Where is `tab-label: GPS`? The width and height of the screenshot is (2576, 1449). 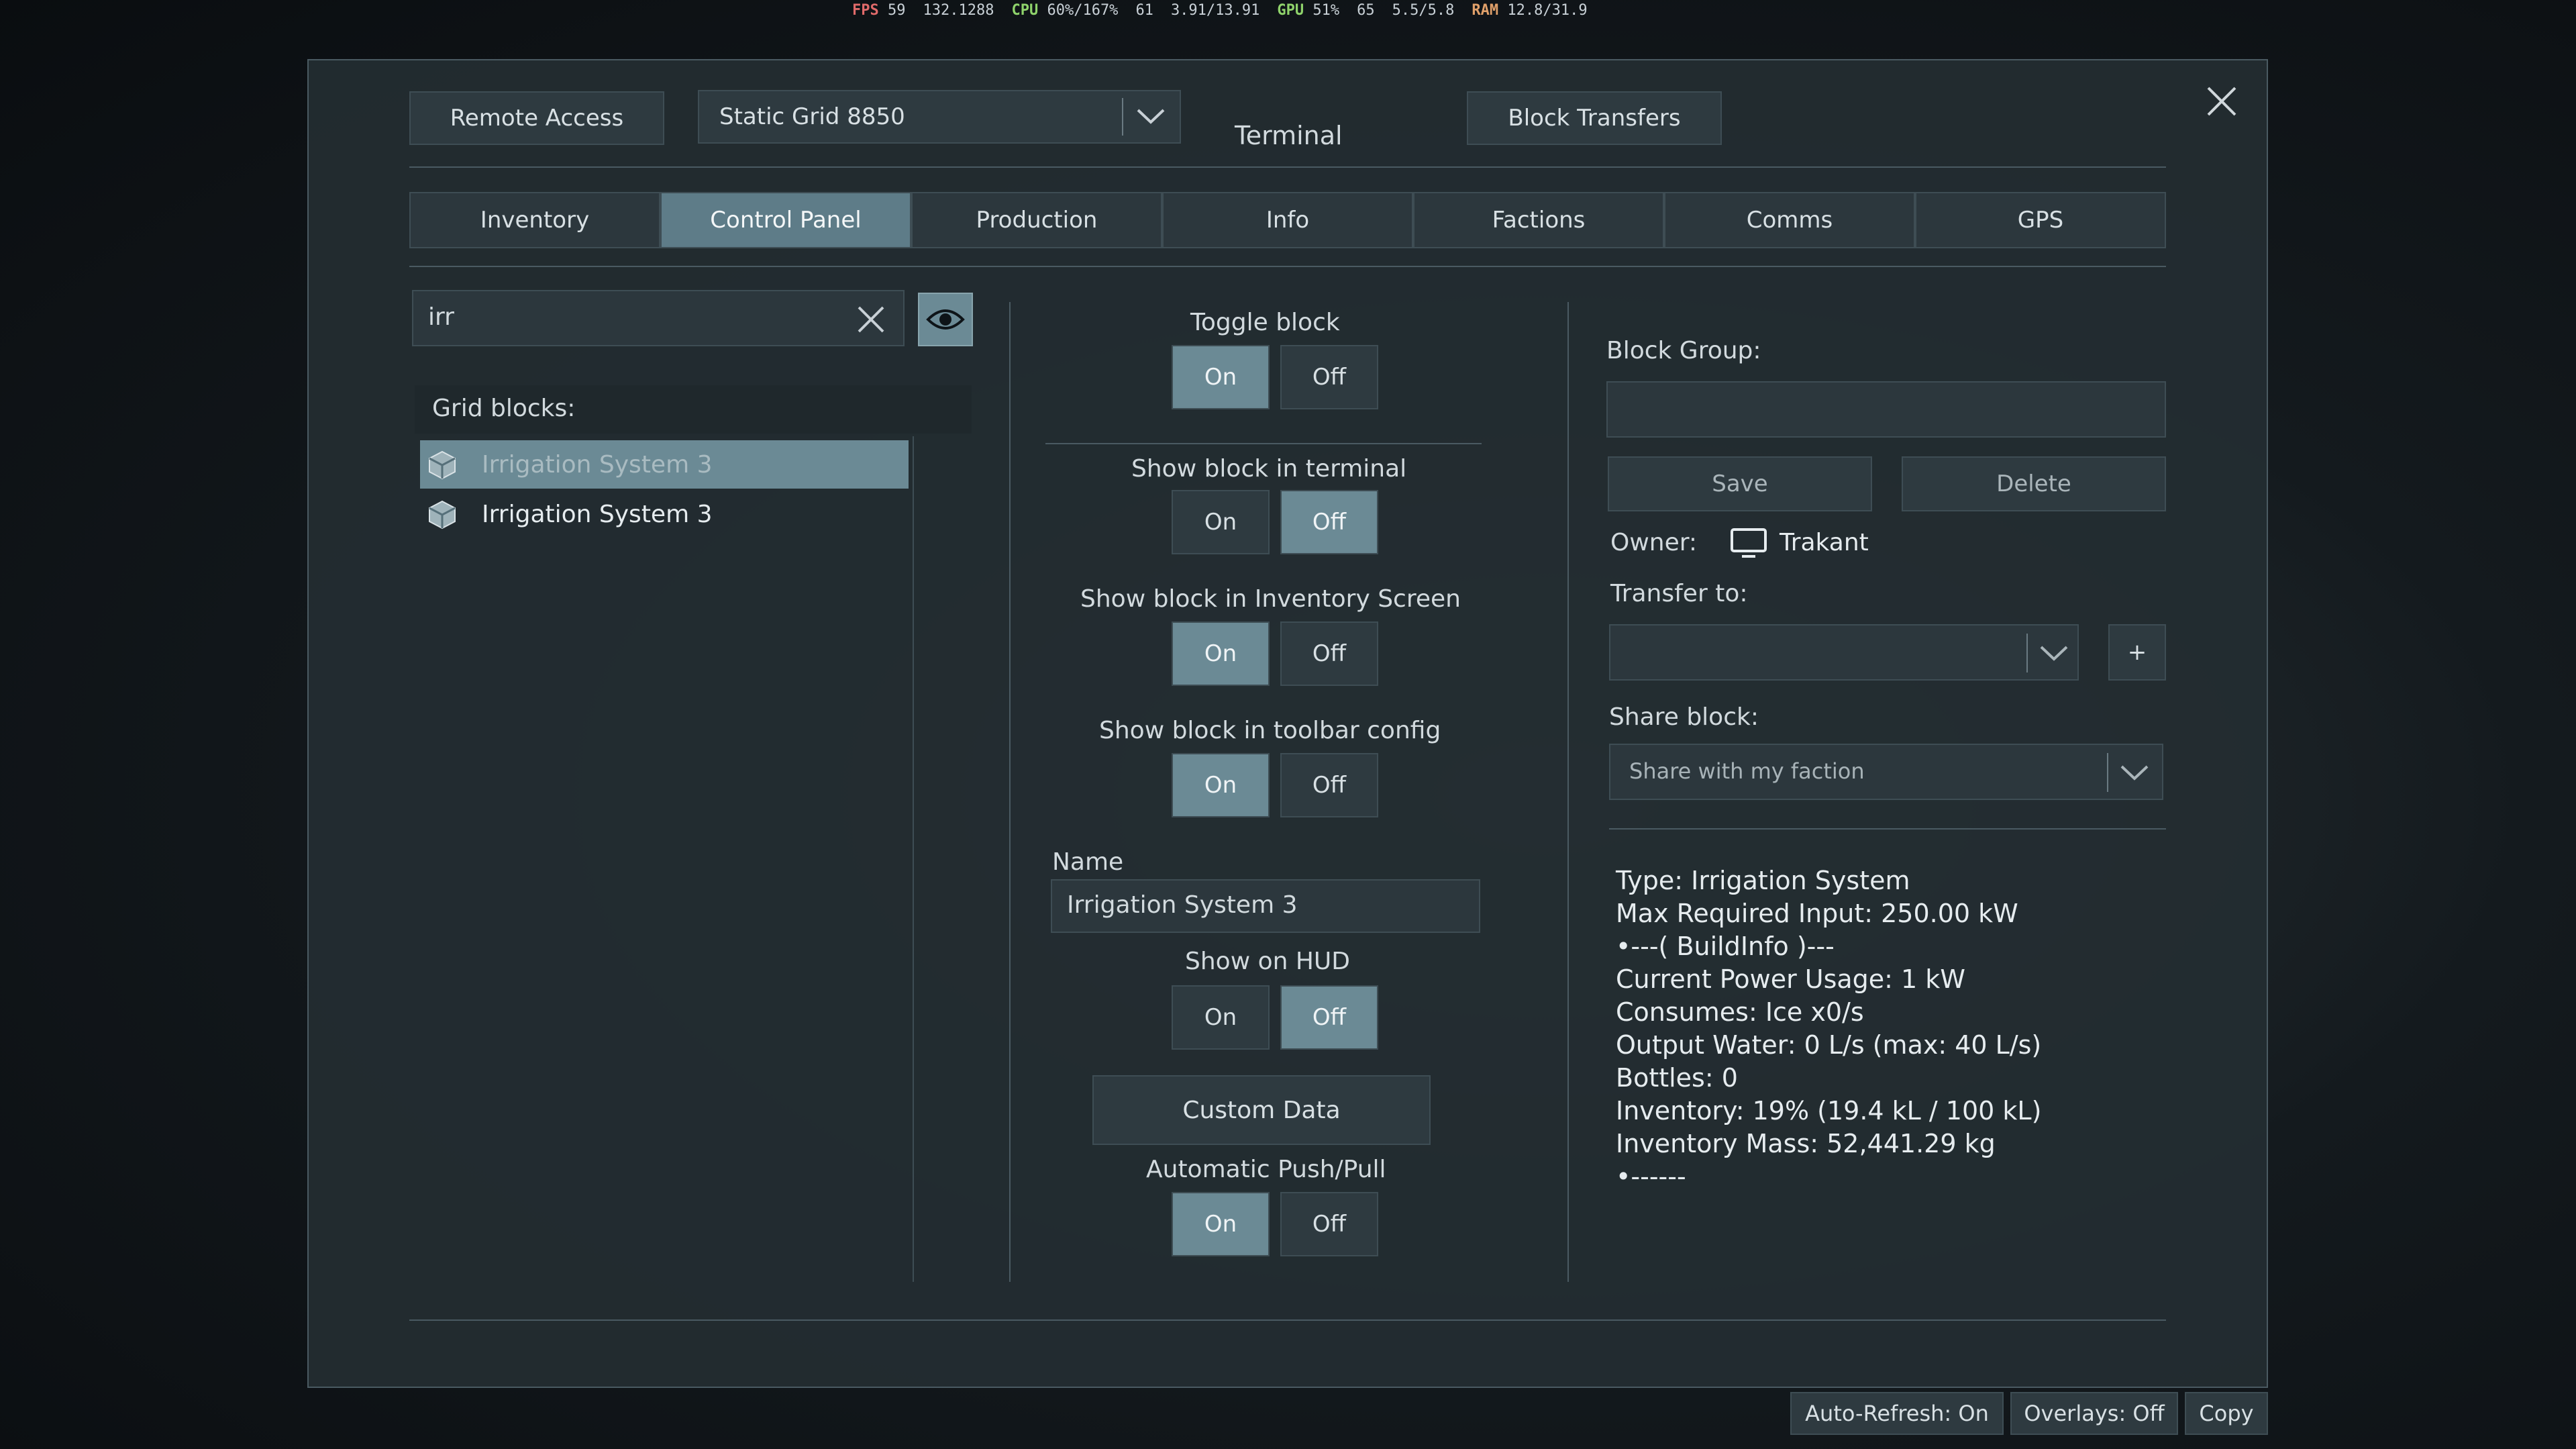 tab-label: GPS is located at coordinates (2040, 220).